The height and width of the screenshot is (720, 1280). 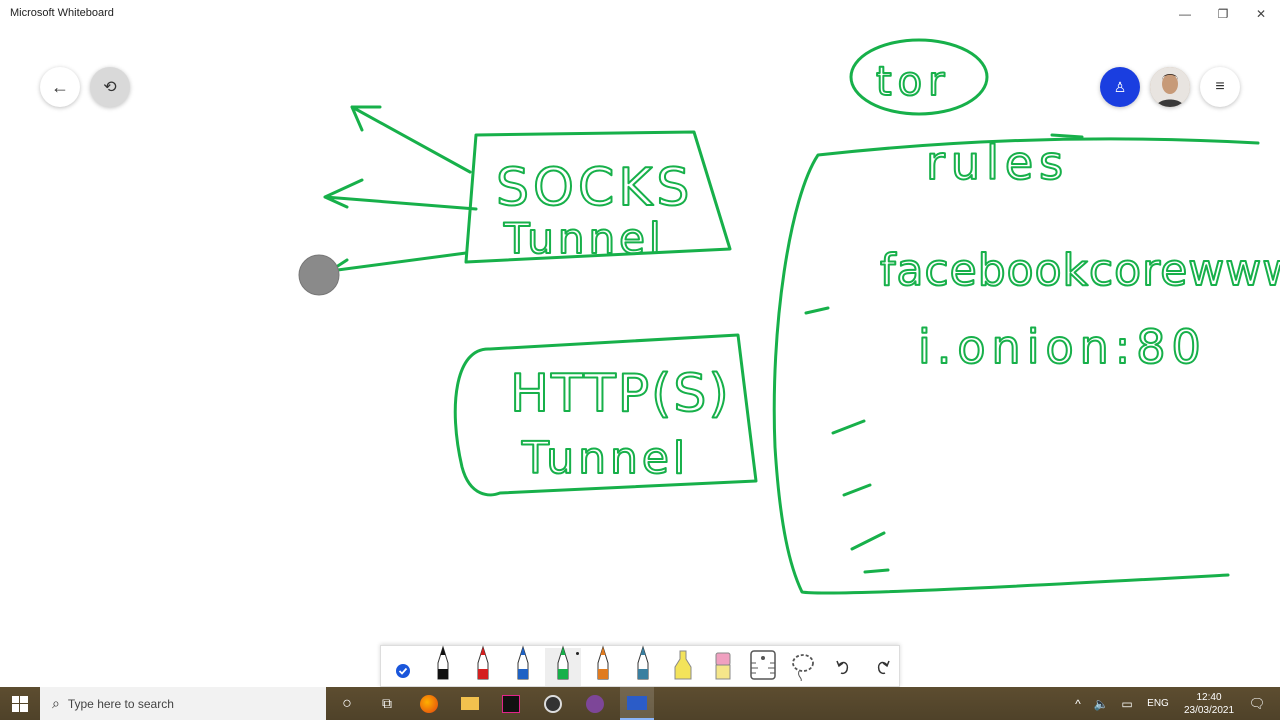 I want to click on intellij-app, so click(x=511, y=703).